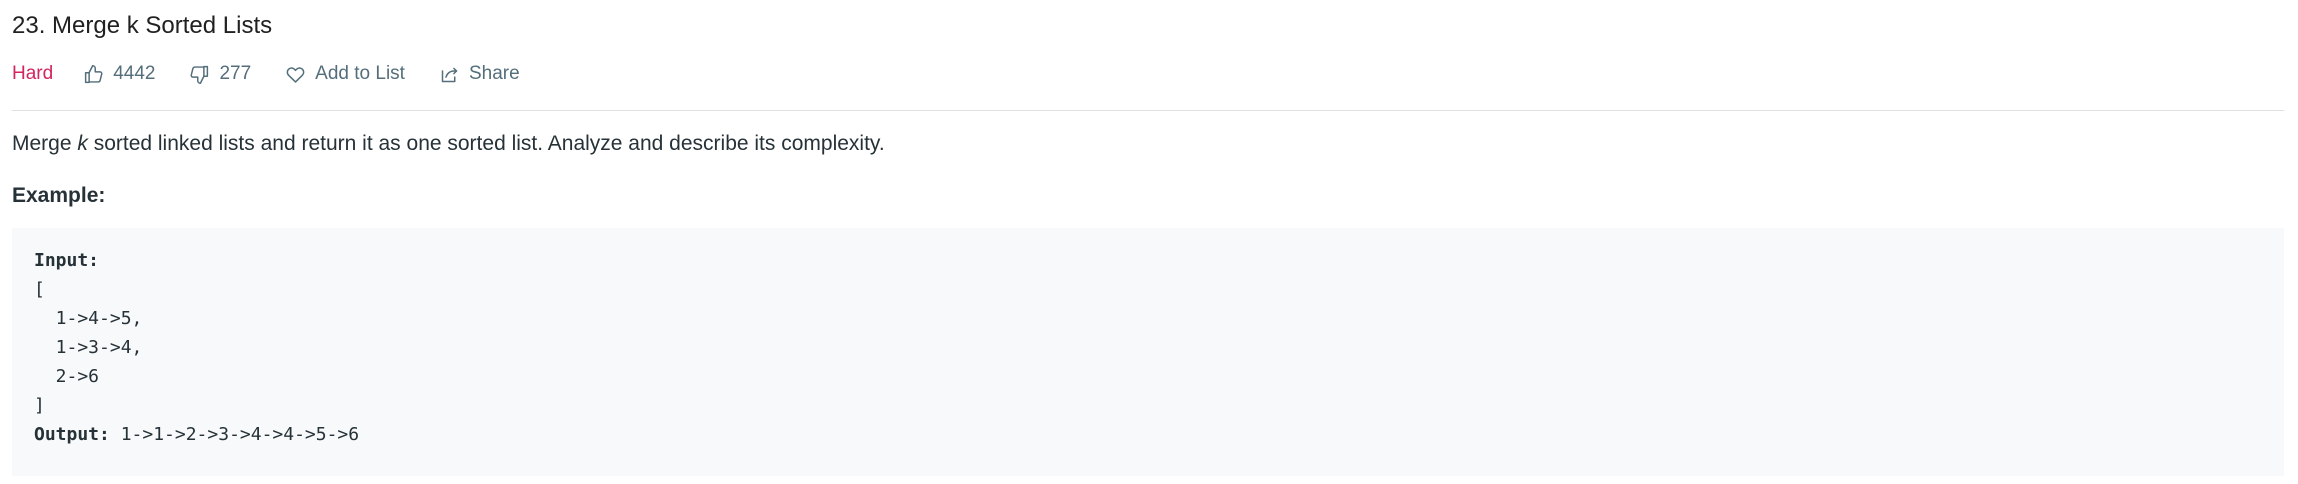 The image size is (2298, 484). Describe the element at coordinates (72, 434) in the screenshot. I see `output-label: Output:` at that location.